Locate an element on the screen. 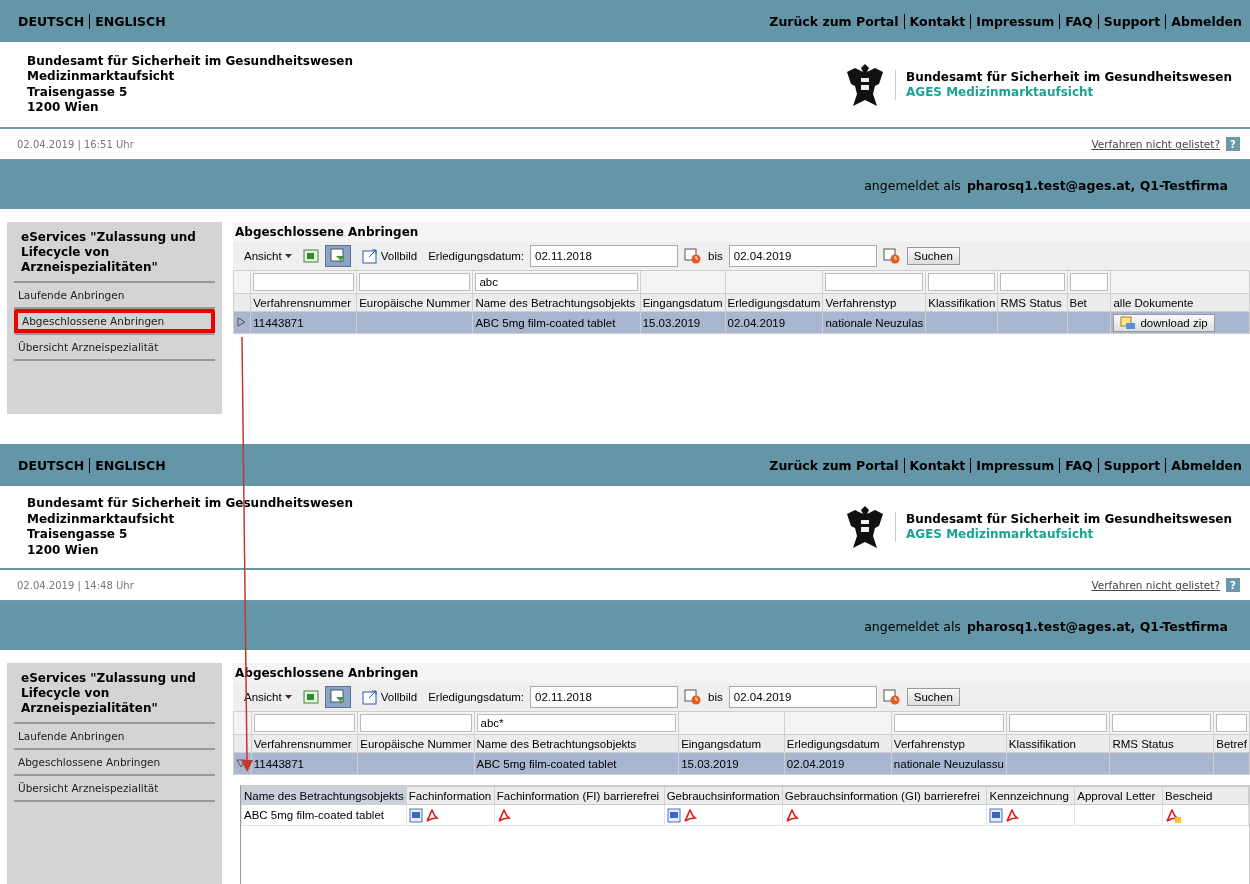  column-header: Name des Betrachtungsobjekts is located at coordinates (324, 795).